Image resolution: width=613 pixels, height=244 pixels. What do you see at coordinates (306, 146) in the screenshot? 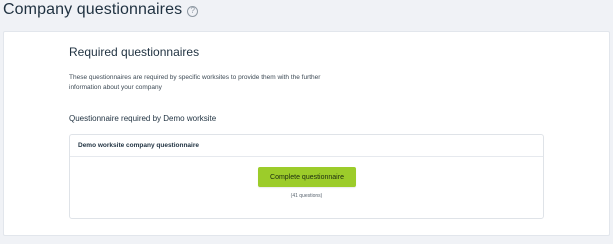
I see `questionnaire-name: Demo worksite company questionnaire` at bounding box center [306, 146].